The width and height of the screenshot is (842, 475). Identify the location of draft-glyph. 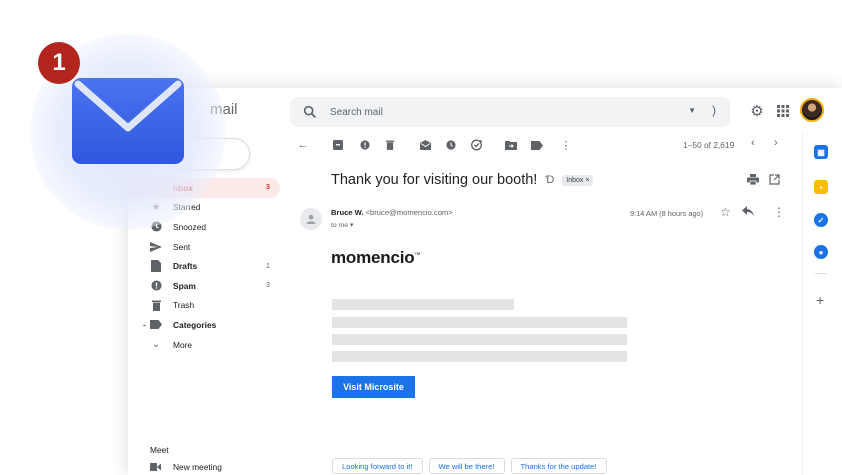
(156, 266).